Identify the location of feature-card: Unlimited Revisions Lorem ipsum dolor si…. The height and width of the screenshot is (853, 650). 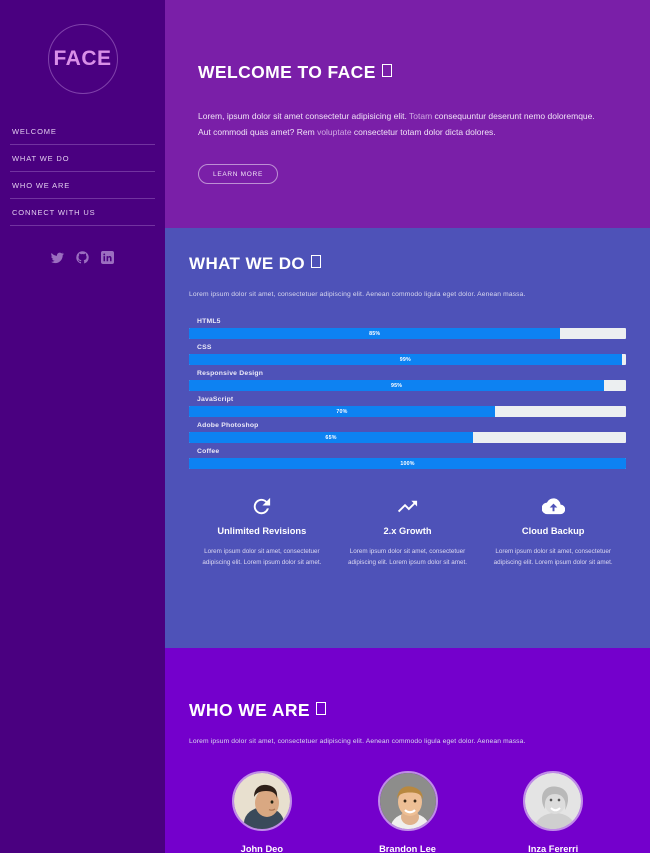
(262, 529).